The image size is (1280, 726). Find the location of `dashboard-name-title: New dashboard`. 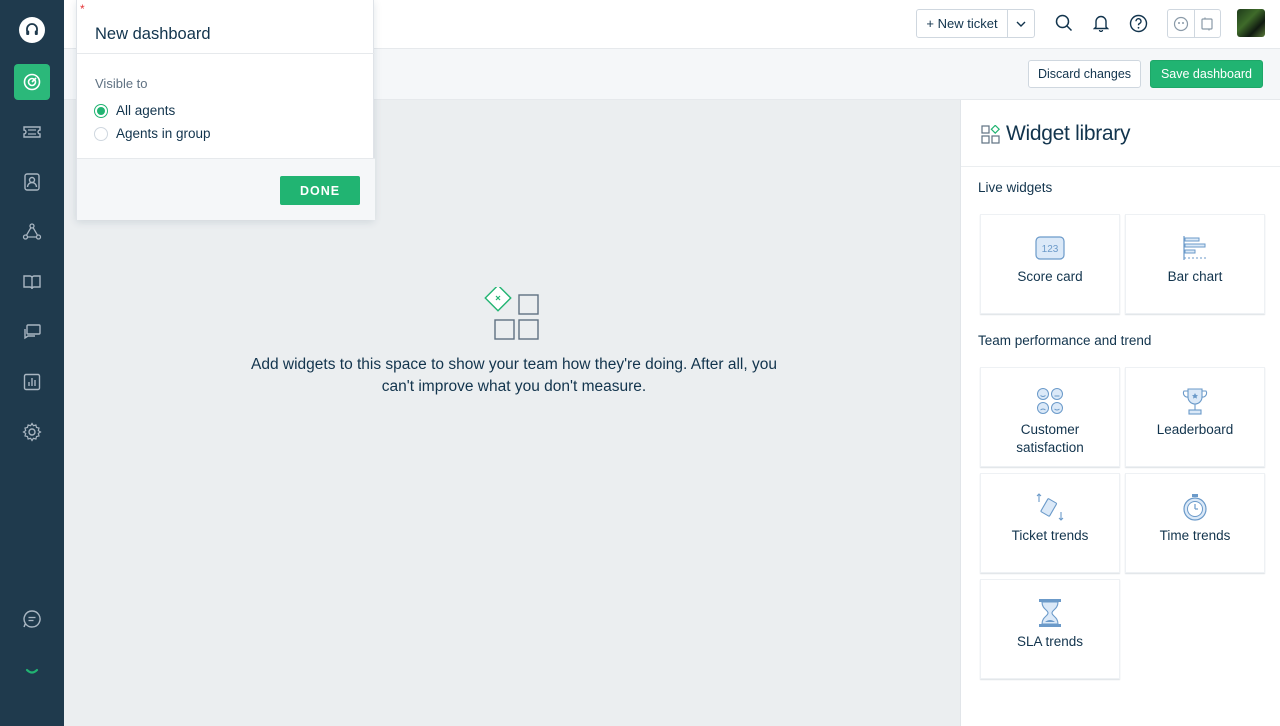

dashboard-name-title: New dashboard is located at coordinates (153, 34).